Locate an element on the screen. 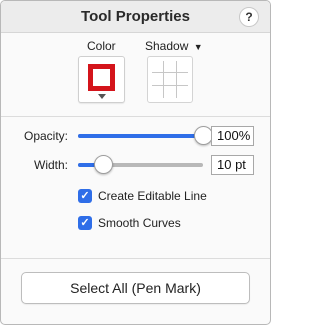  opacity-slider-fill is located at coordinates (140, 136).